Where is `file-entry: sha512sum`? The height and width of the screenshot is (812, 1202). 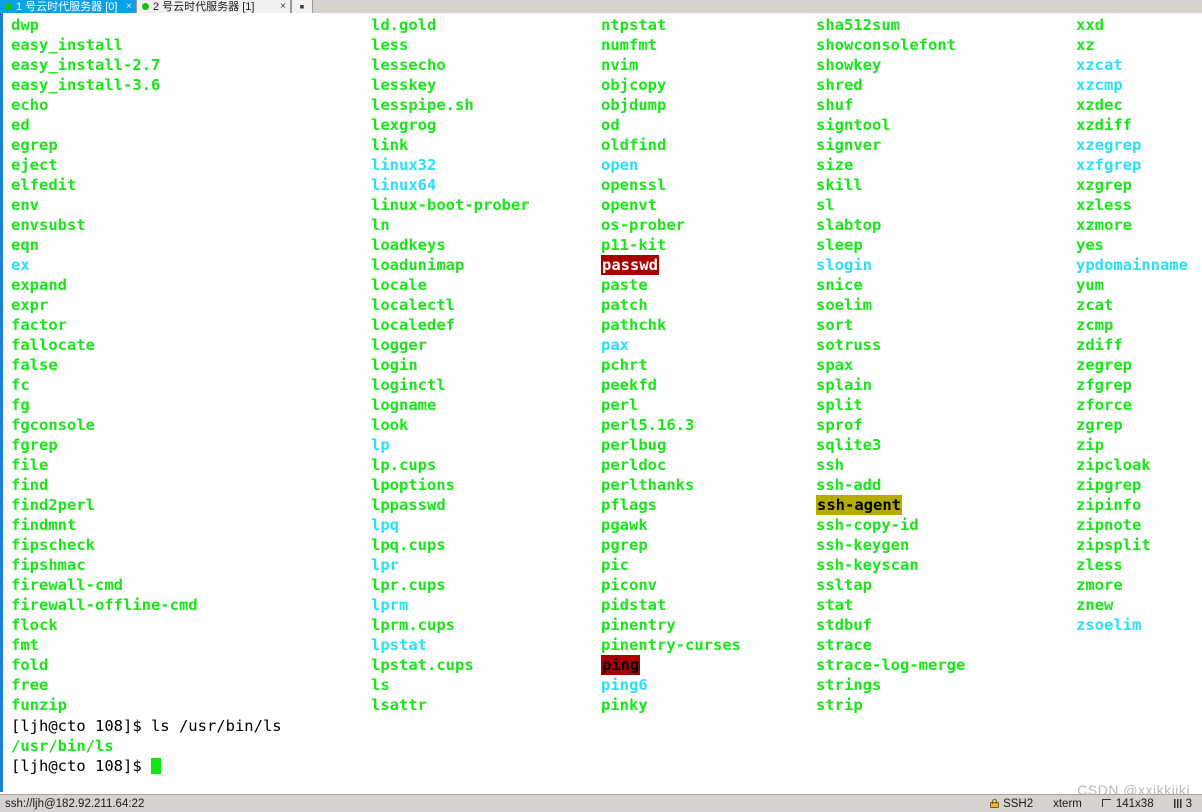
file-entry: sha512sum is located at coordinates (941, 25).